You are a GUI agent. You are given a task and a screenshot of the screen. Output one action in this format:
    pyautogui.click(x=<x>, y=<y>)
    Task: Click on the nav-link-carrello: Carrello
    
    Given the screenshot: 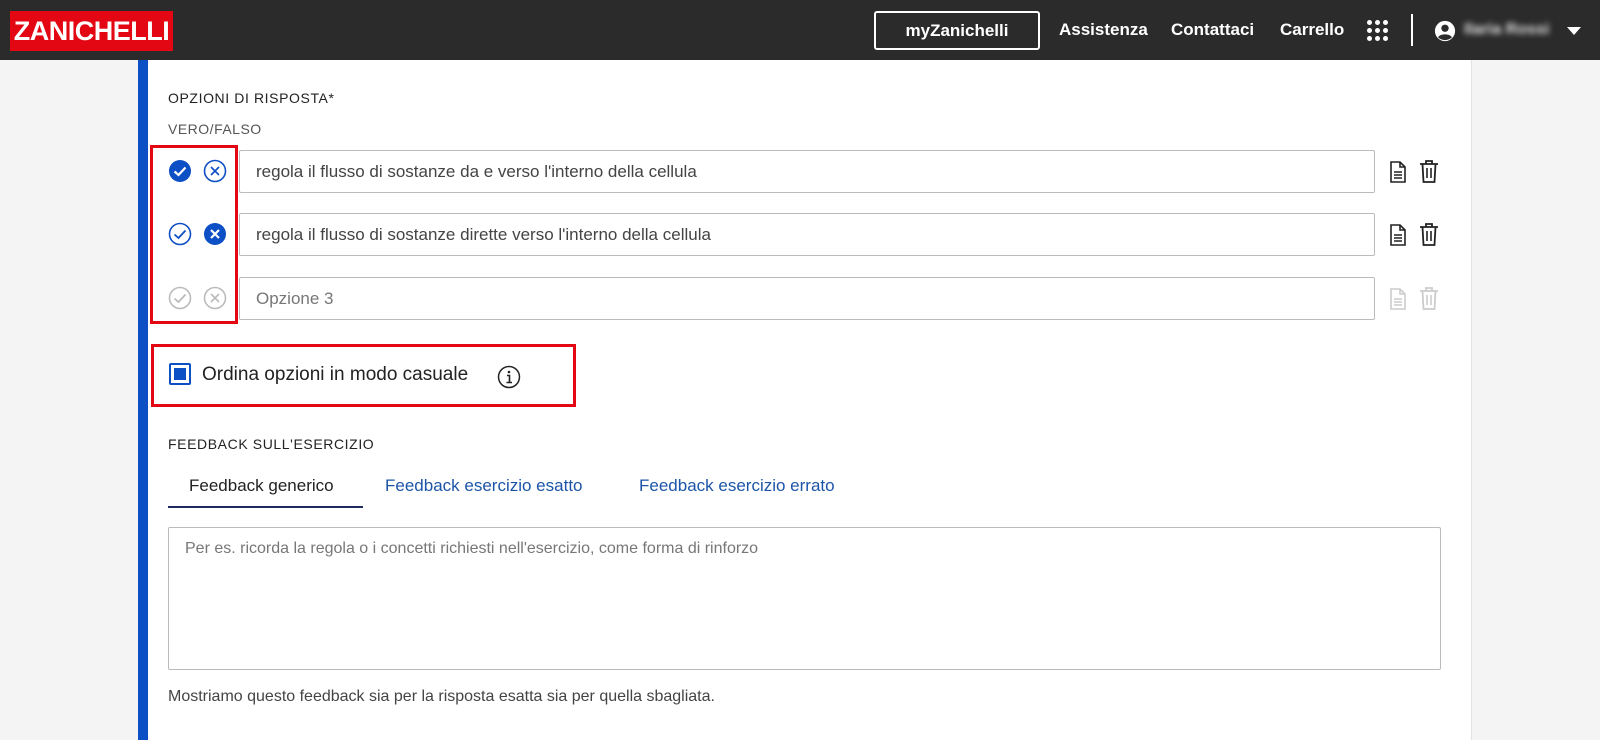 What is the action you would take?
    pyautogui.click(x=1312, y=30)
    